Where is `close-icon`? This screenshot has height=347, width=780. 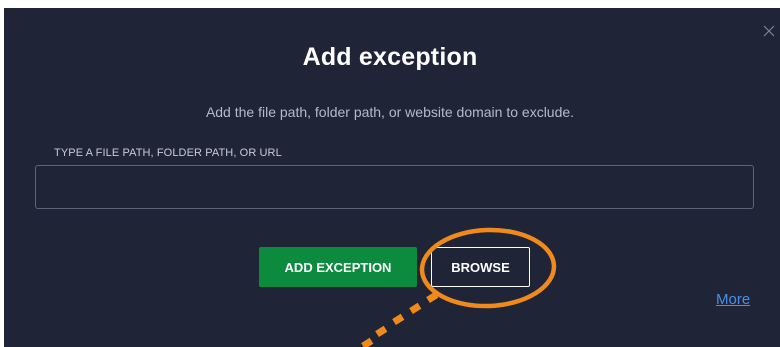
close-icon is located at coordinates (769, 31).